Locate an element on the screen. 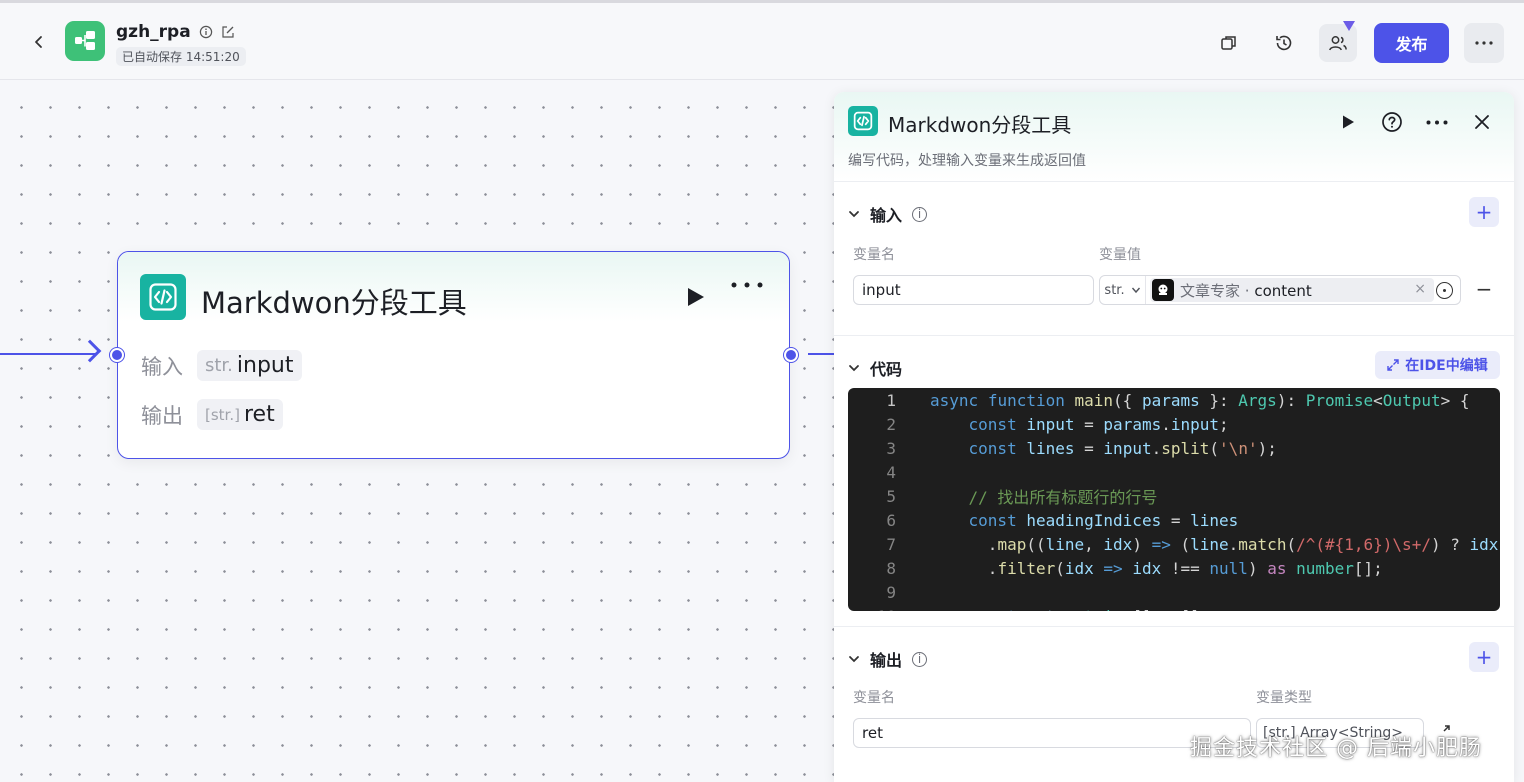  output-section-title: 输出 i is located at coordinates (888, 659).